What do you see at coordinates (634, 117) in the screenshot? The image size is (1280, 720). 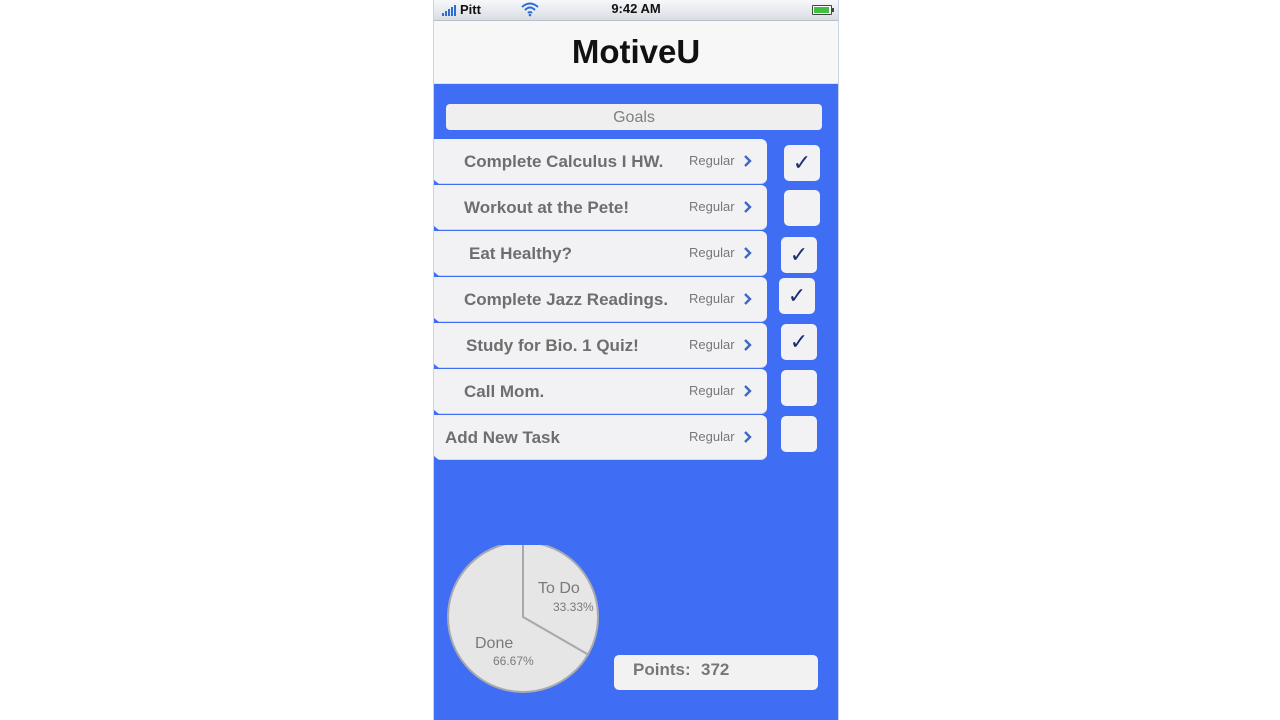 I see `goals-header: Goals` at bounding box center [634, 117].